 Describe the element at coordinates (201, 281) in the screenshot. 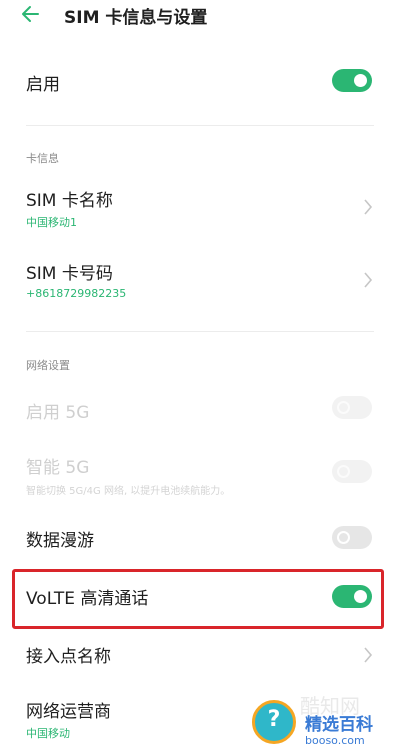

I see `sim-number-row: SIM 卡号码 +8618729982235` at that location.